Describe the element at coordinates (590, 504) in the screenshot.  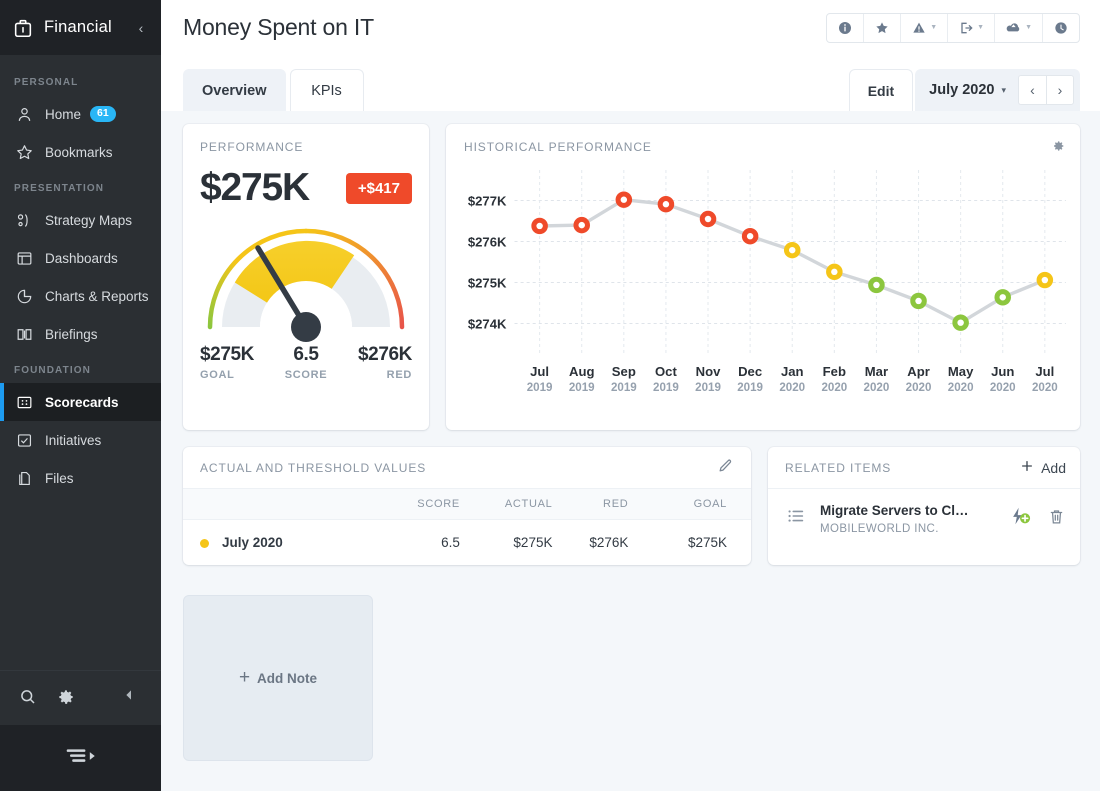
I see `col-red: RED` at that location.